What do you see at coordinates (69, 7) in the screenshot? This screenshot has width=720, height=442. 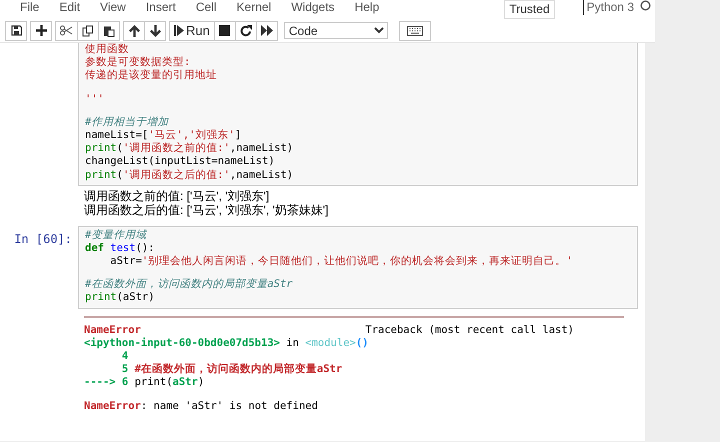 I see `menu-item: Edit` at bounding box center [69, 7].